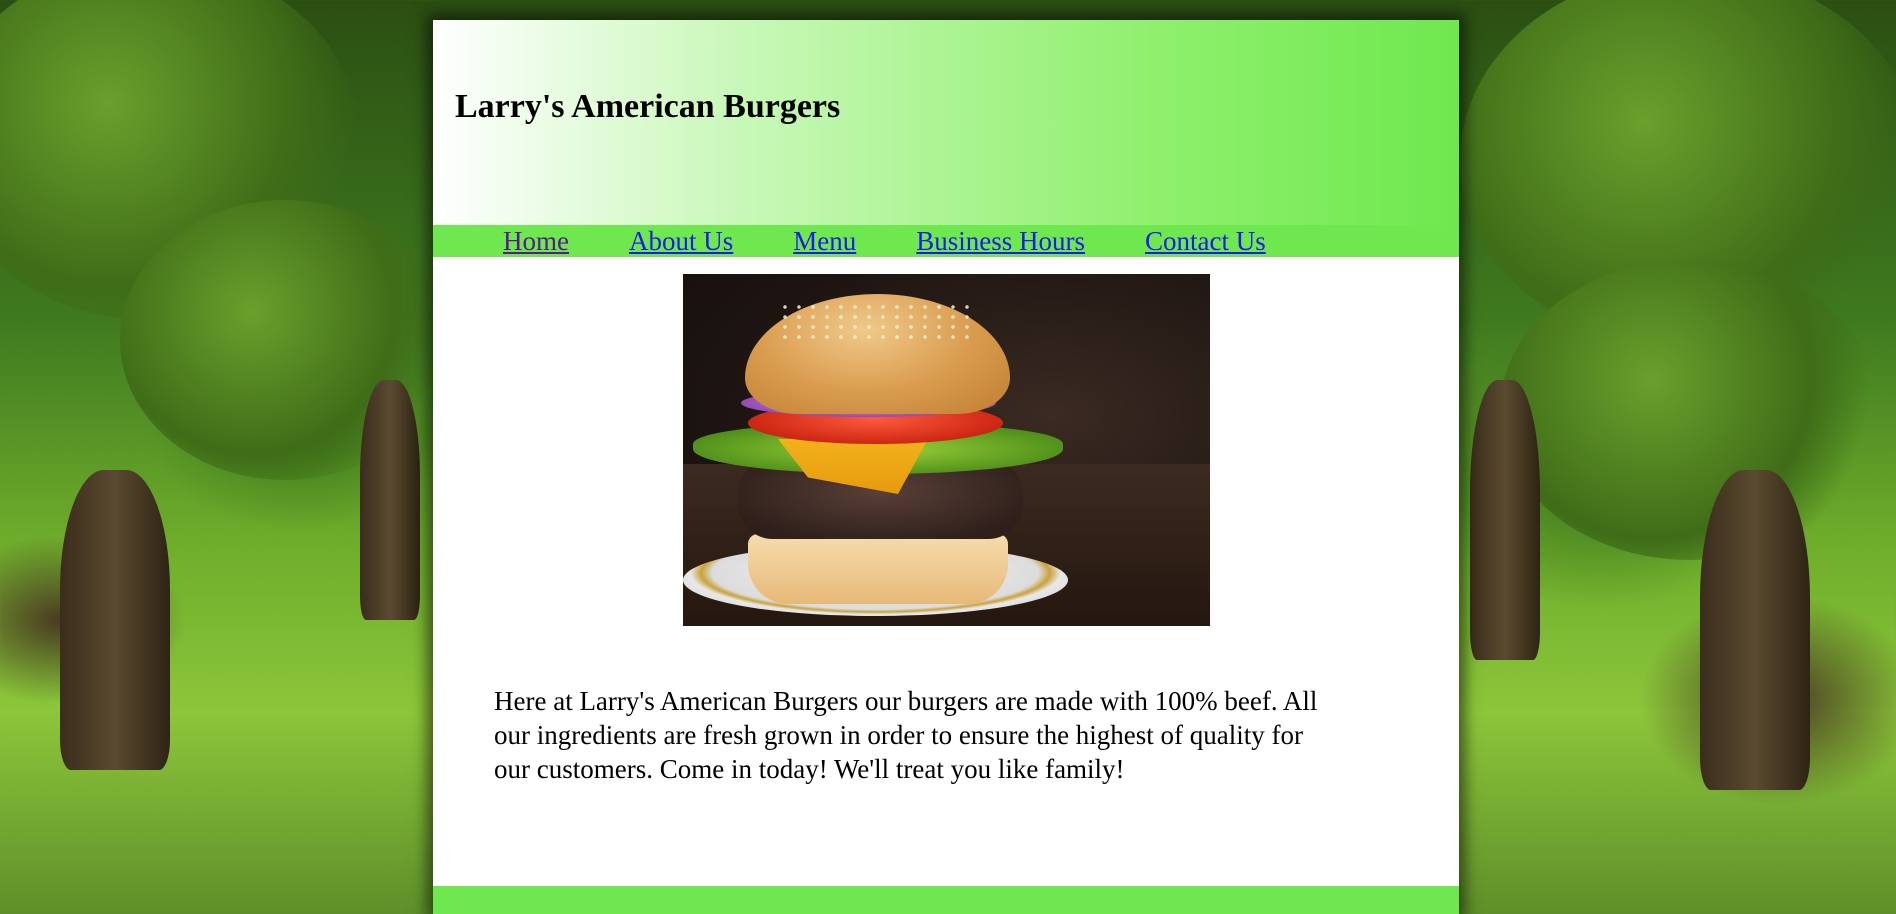 This screenshot has width=1896, height=914. Describe the element at coordinates (536, 241) in the screenshot. I see `nav-link-home: Home` at that location.